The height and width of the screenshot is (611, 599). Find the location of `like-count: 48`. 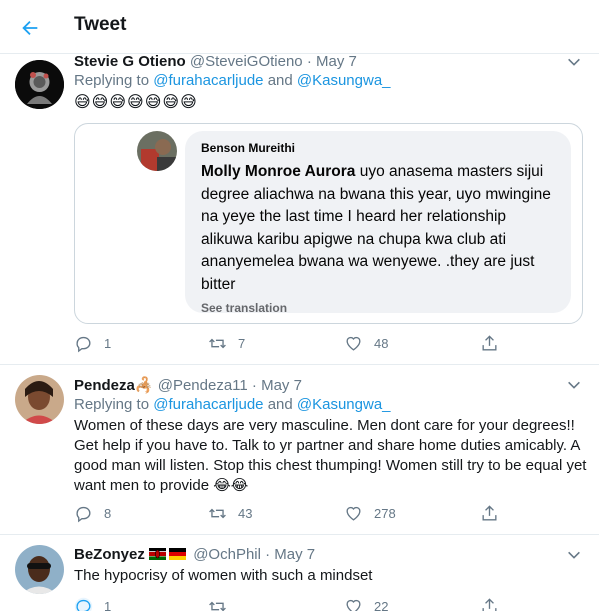

like-count: 48 is located at coordinates (381, 343).